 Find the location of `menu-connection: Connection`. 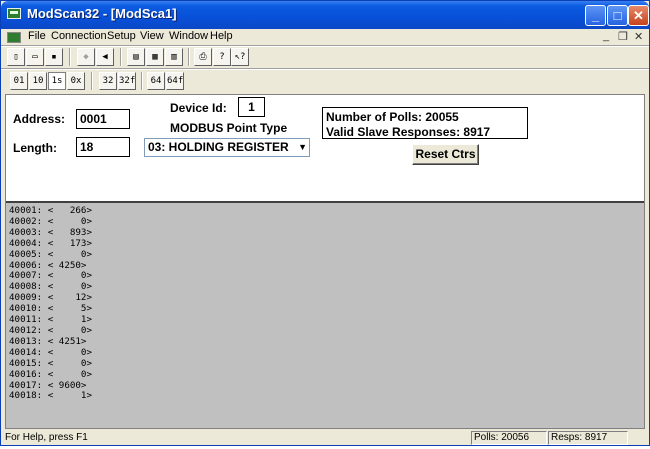

menu-connection: Connection is located at coordinates (79, 36).